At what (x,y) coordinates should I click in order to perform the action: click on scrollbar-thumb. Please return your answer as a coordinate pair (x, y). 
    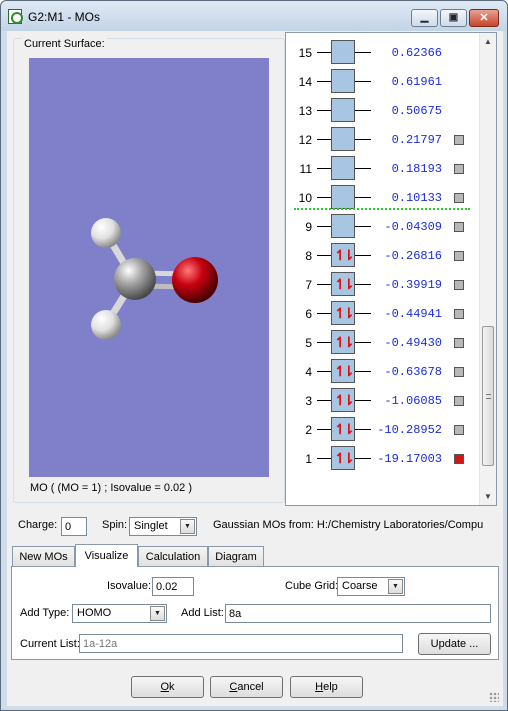
    Looking at the image, I should click on (488, 396).